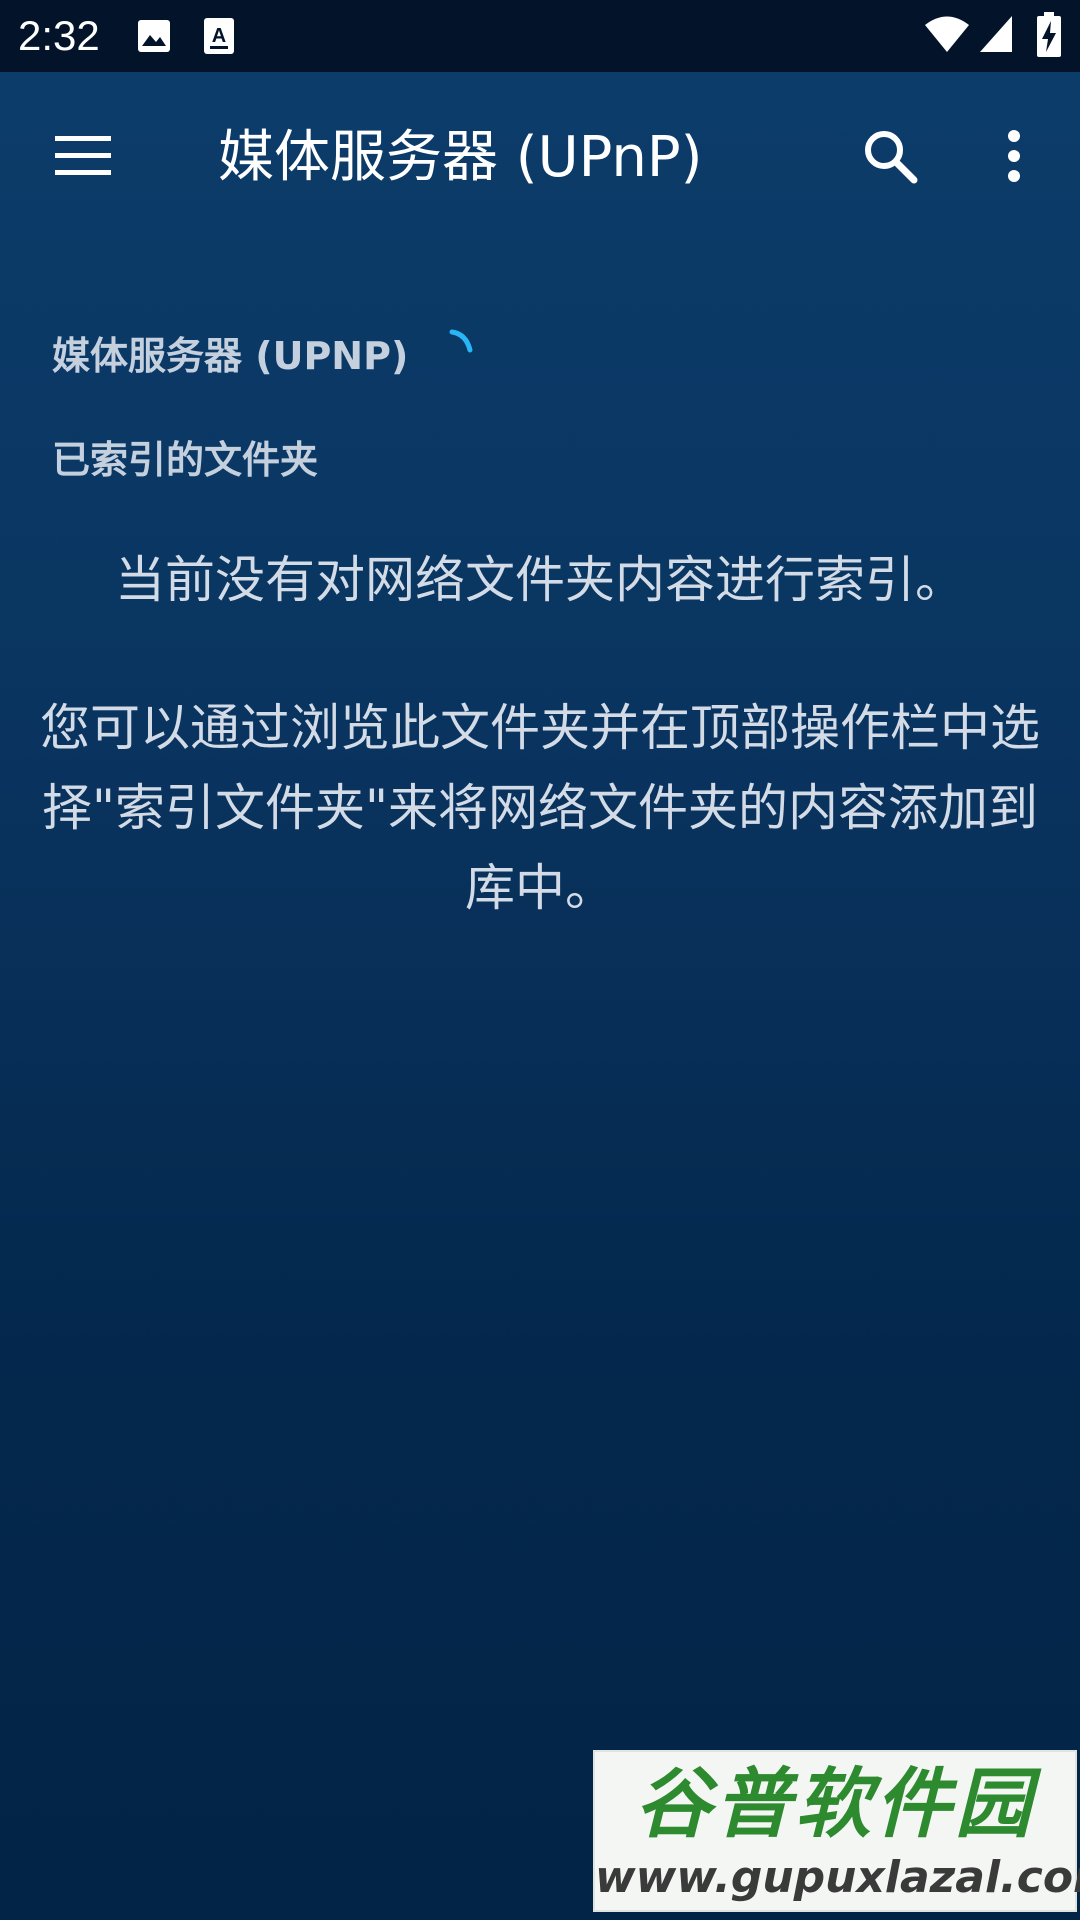 Image resolution: width=1080 pixels, height=1920 pixels. I want to click on hamburger-menu-icon, so click(84, 158).